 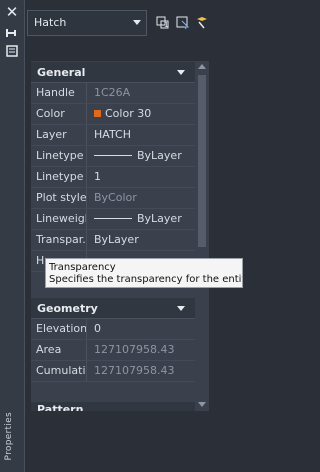 I want to click on property-label: Layer, so click(x=59, y=135).